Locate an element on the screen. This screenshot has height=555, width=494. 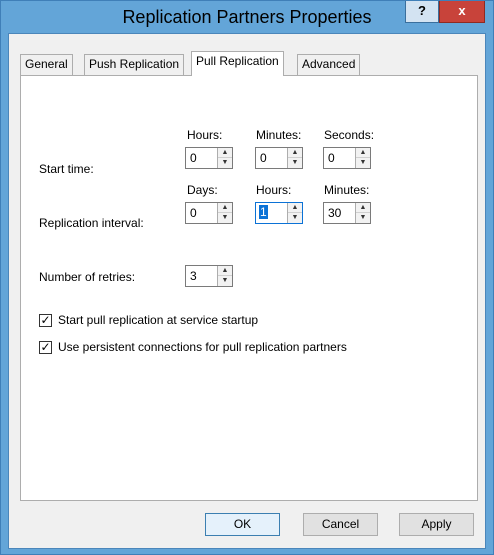
start-seconds-value: 0 is located at coordinates (331, 158).